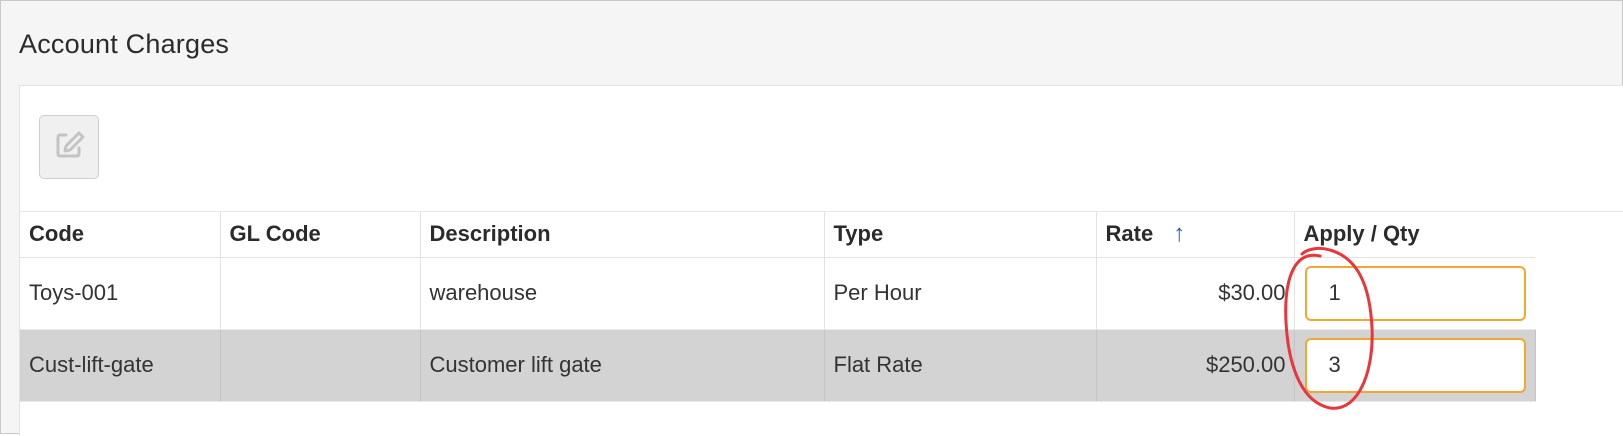  I want to click on cell-type: Per Hour, so click(960, 293).